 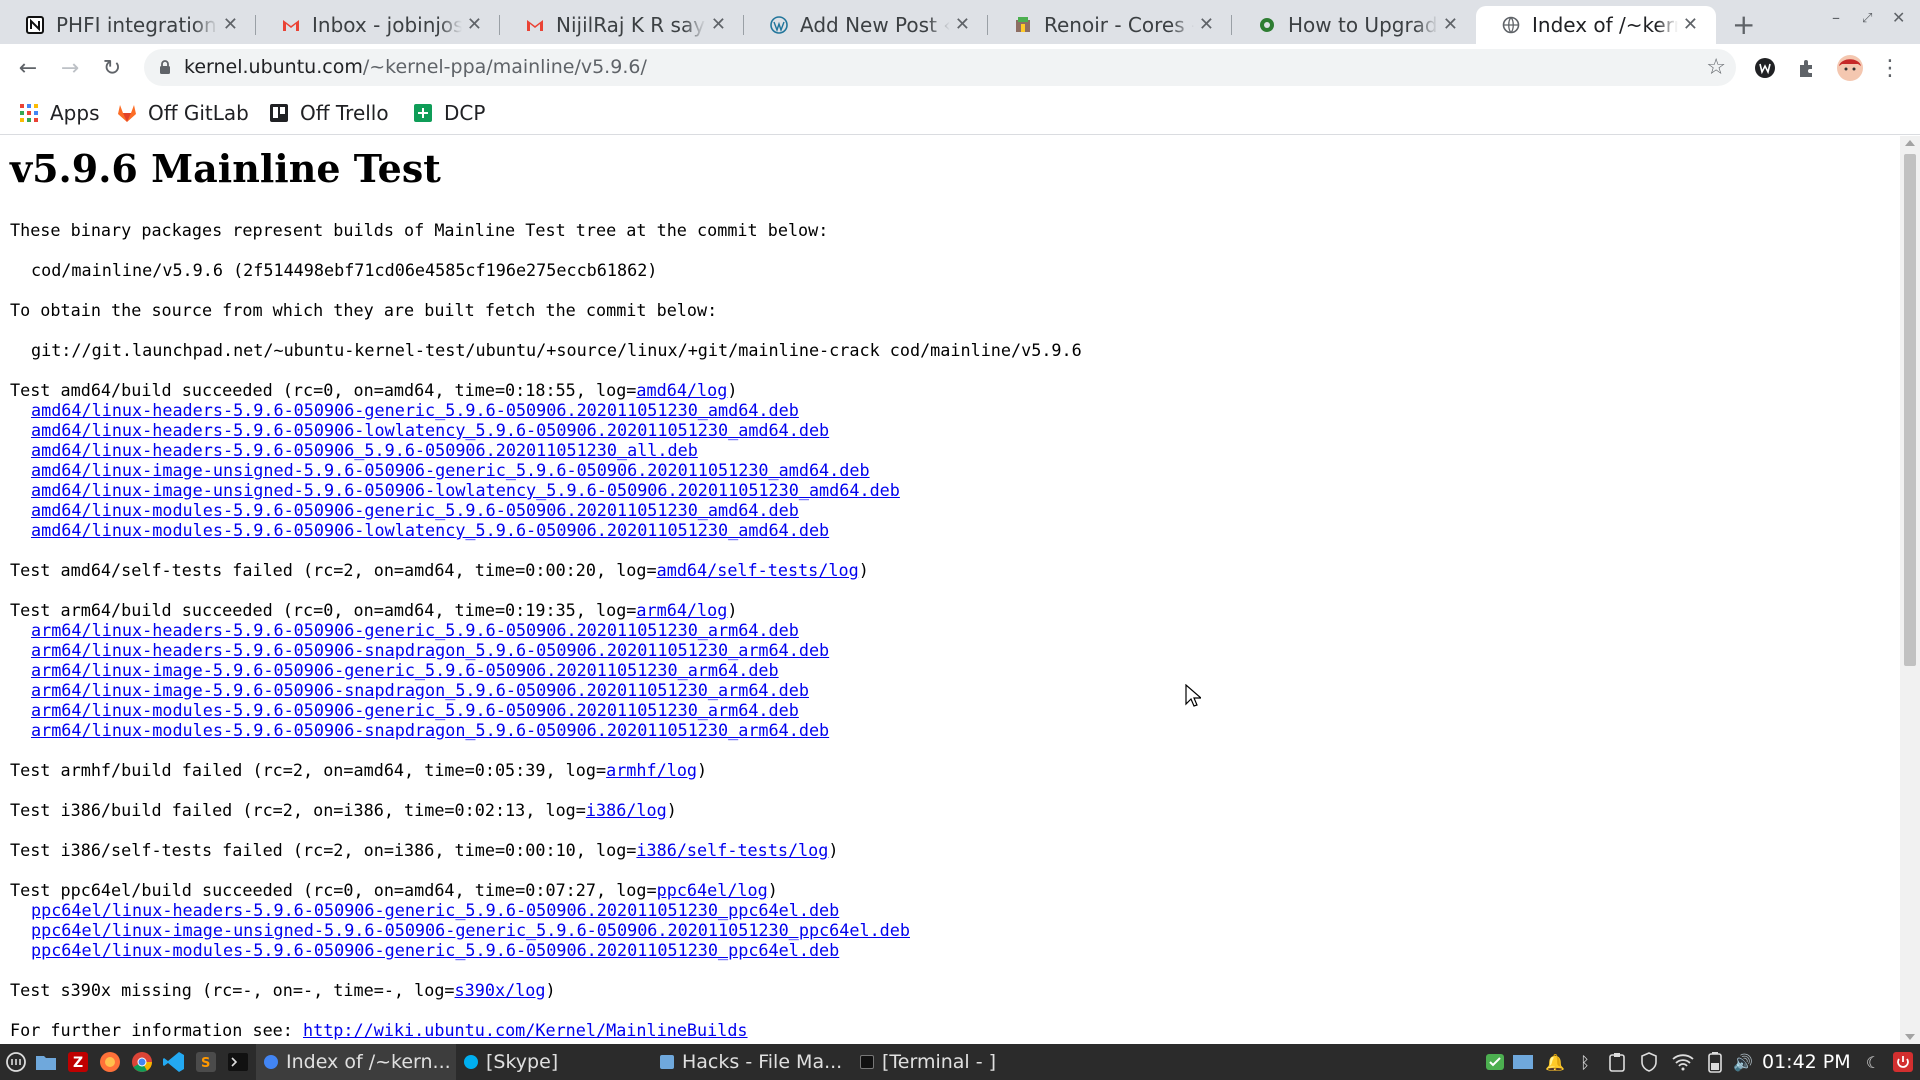 What do you see at coordinates (681, 390) in the screenshot?
I see `log-link: amd64/log` at bounding box center [681, 390].